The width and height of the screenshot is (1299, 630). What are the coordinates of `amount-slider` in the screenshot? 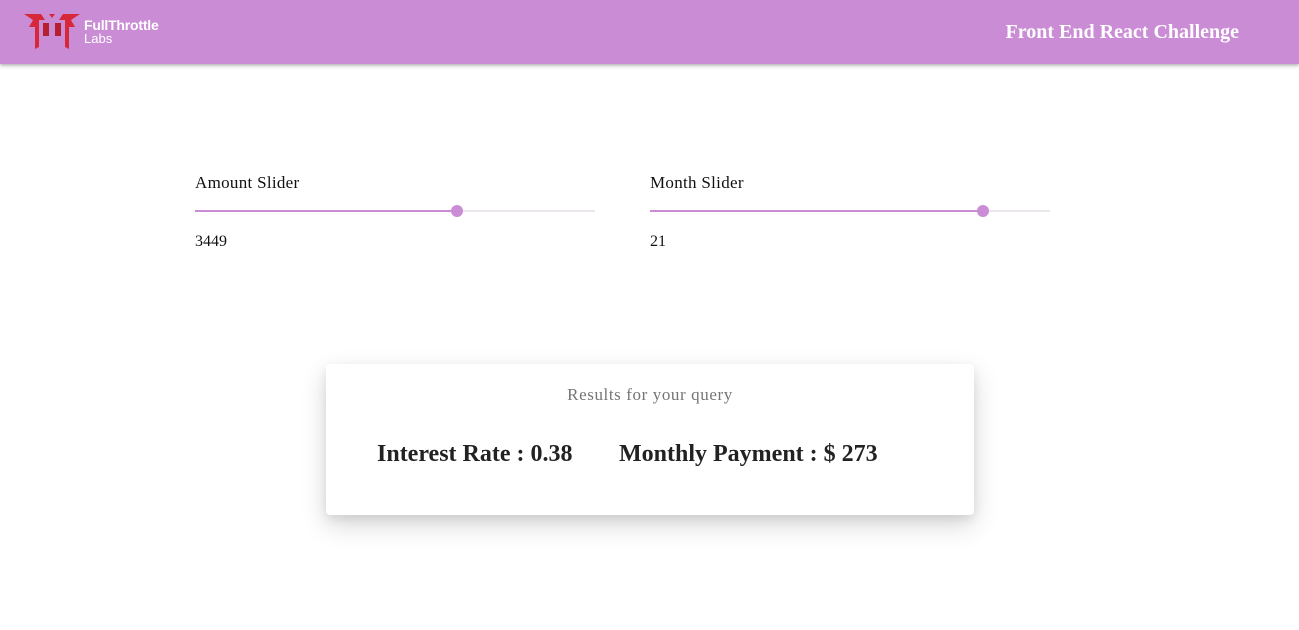 It's located at (395, 211).